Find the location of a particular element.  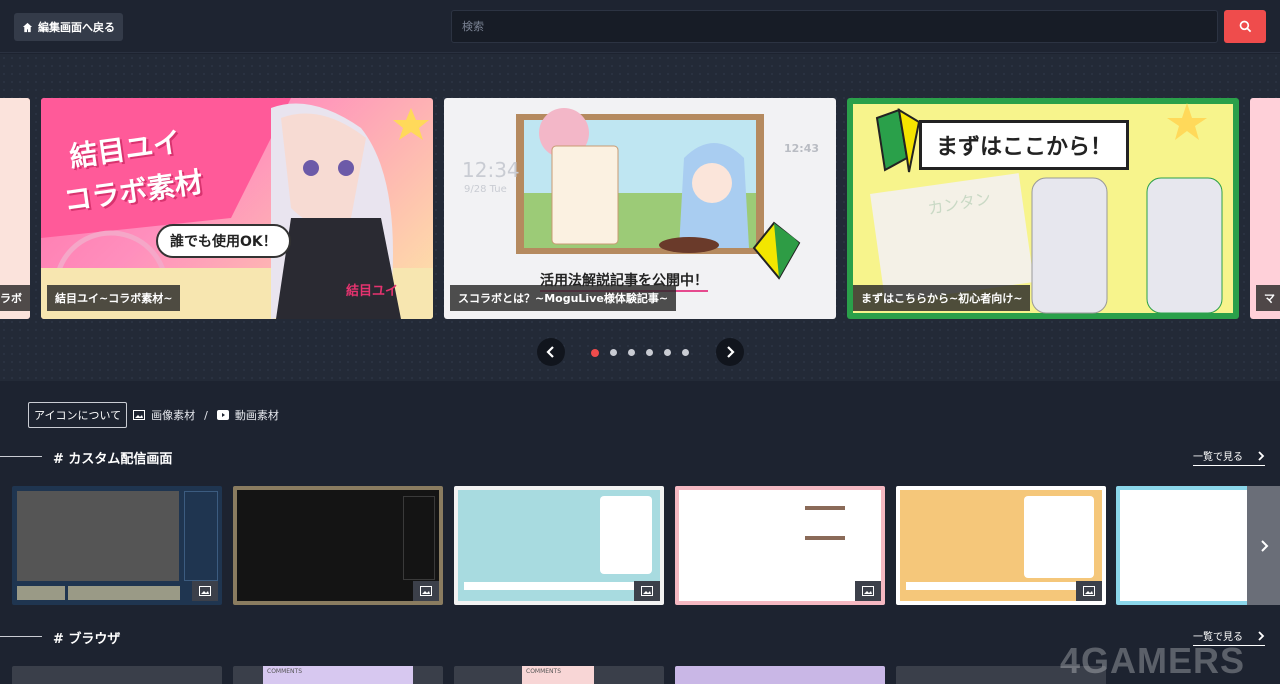

carousel-slide: 結目ユイ コラボ素材 誰でも使用OK！ 結目ユイ 結目ユイ~コラボ素材~ is located at coordinates (237, 208).